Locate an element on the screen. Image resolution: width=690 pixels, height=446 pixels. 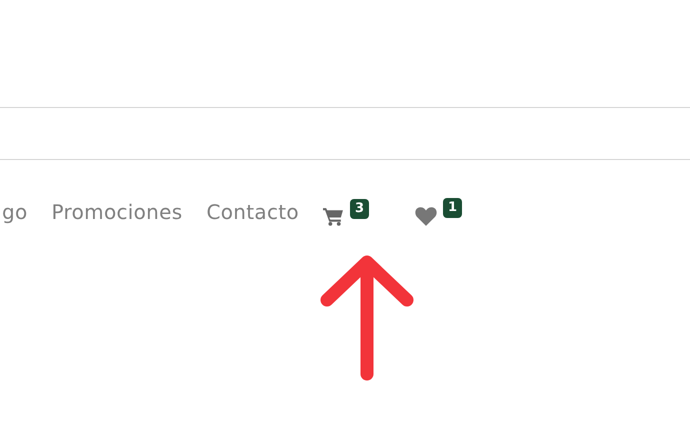
heart-icon is located at coordinates (425, 216).